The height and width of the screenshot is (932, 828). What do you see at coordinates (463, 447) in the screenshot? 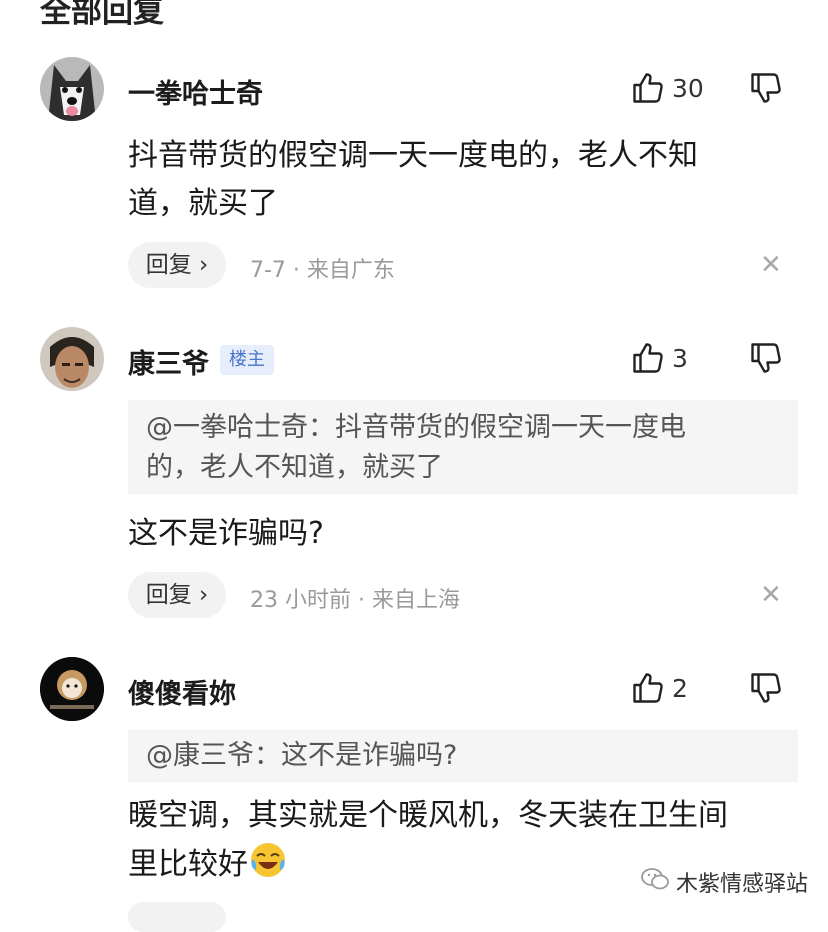
I see `quoted-comment: @一拳哈士奇：抖音带货的假空调一天一度电 的，老人不知道，就买了` at bounding box center [463, 447].